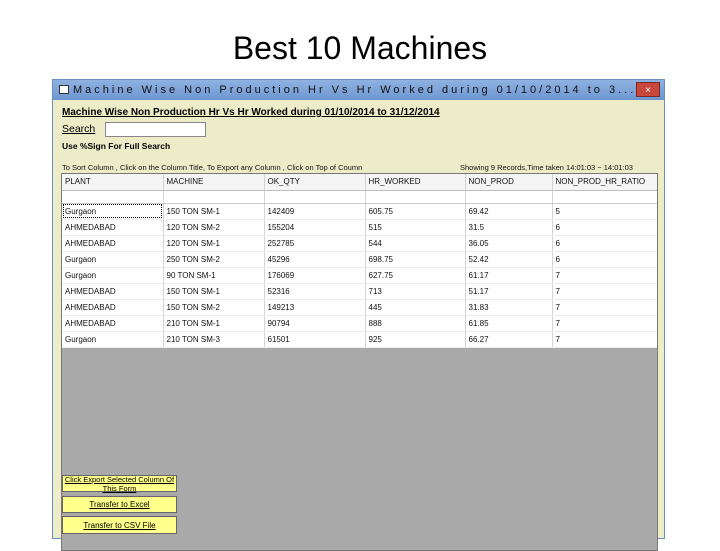  Describe the element at coordinates (214, 323) in the screenshot. I see `table-cell: 210 TON SM-1` at that location.